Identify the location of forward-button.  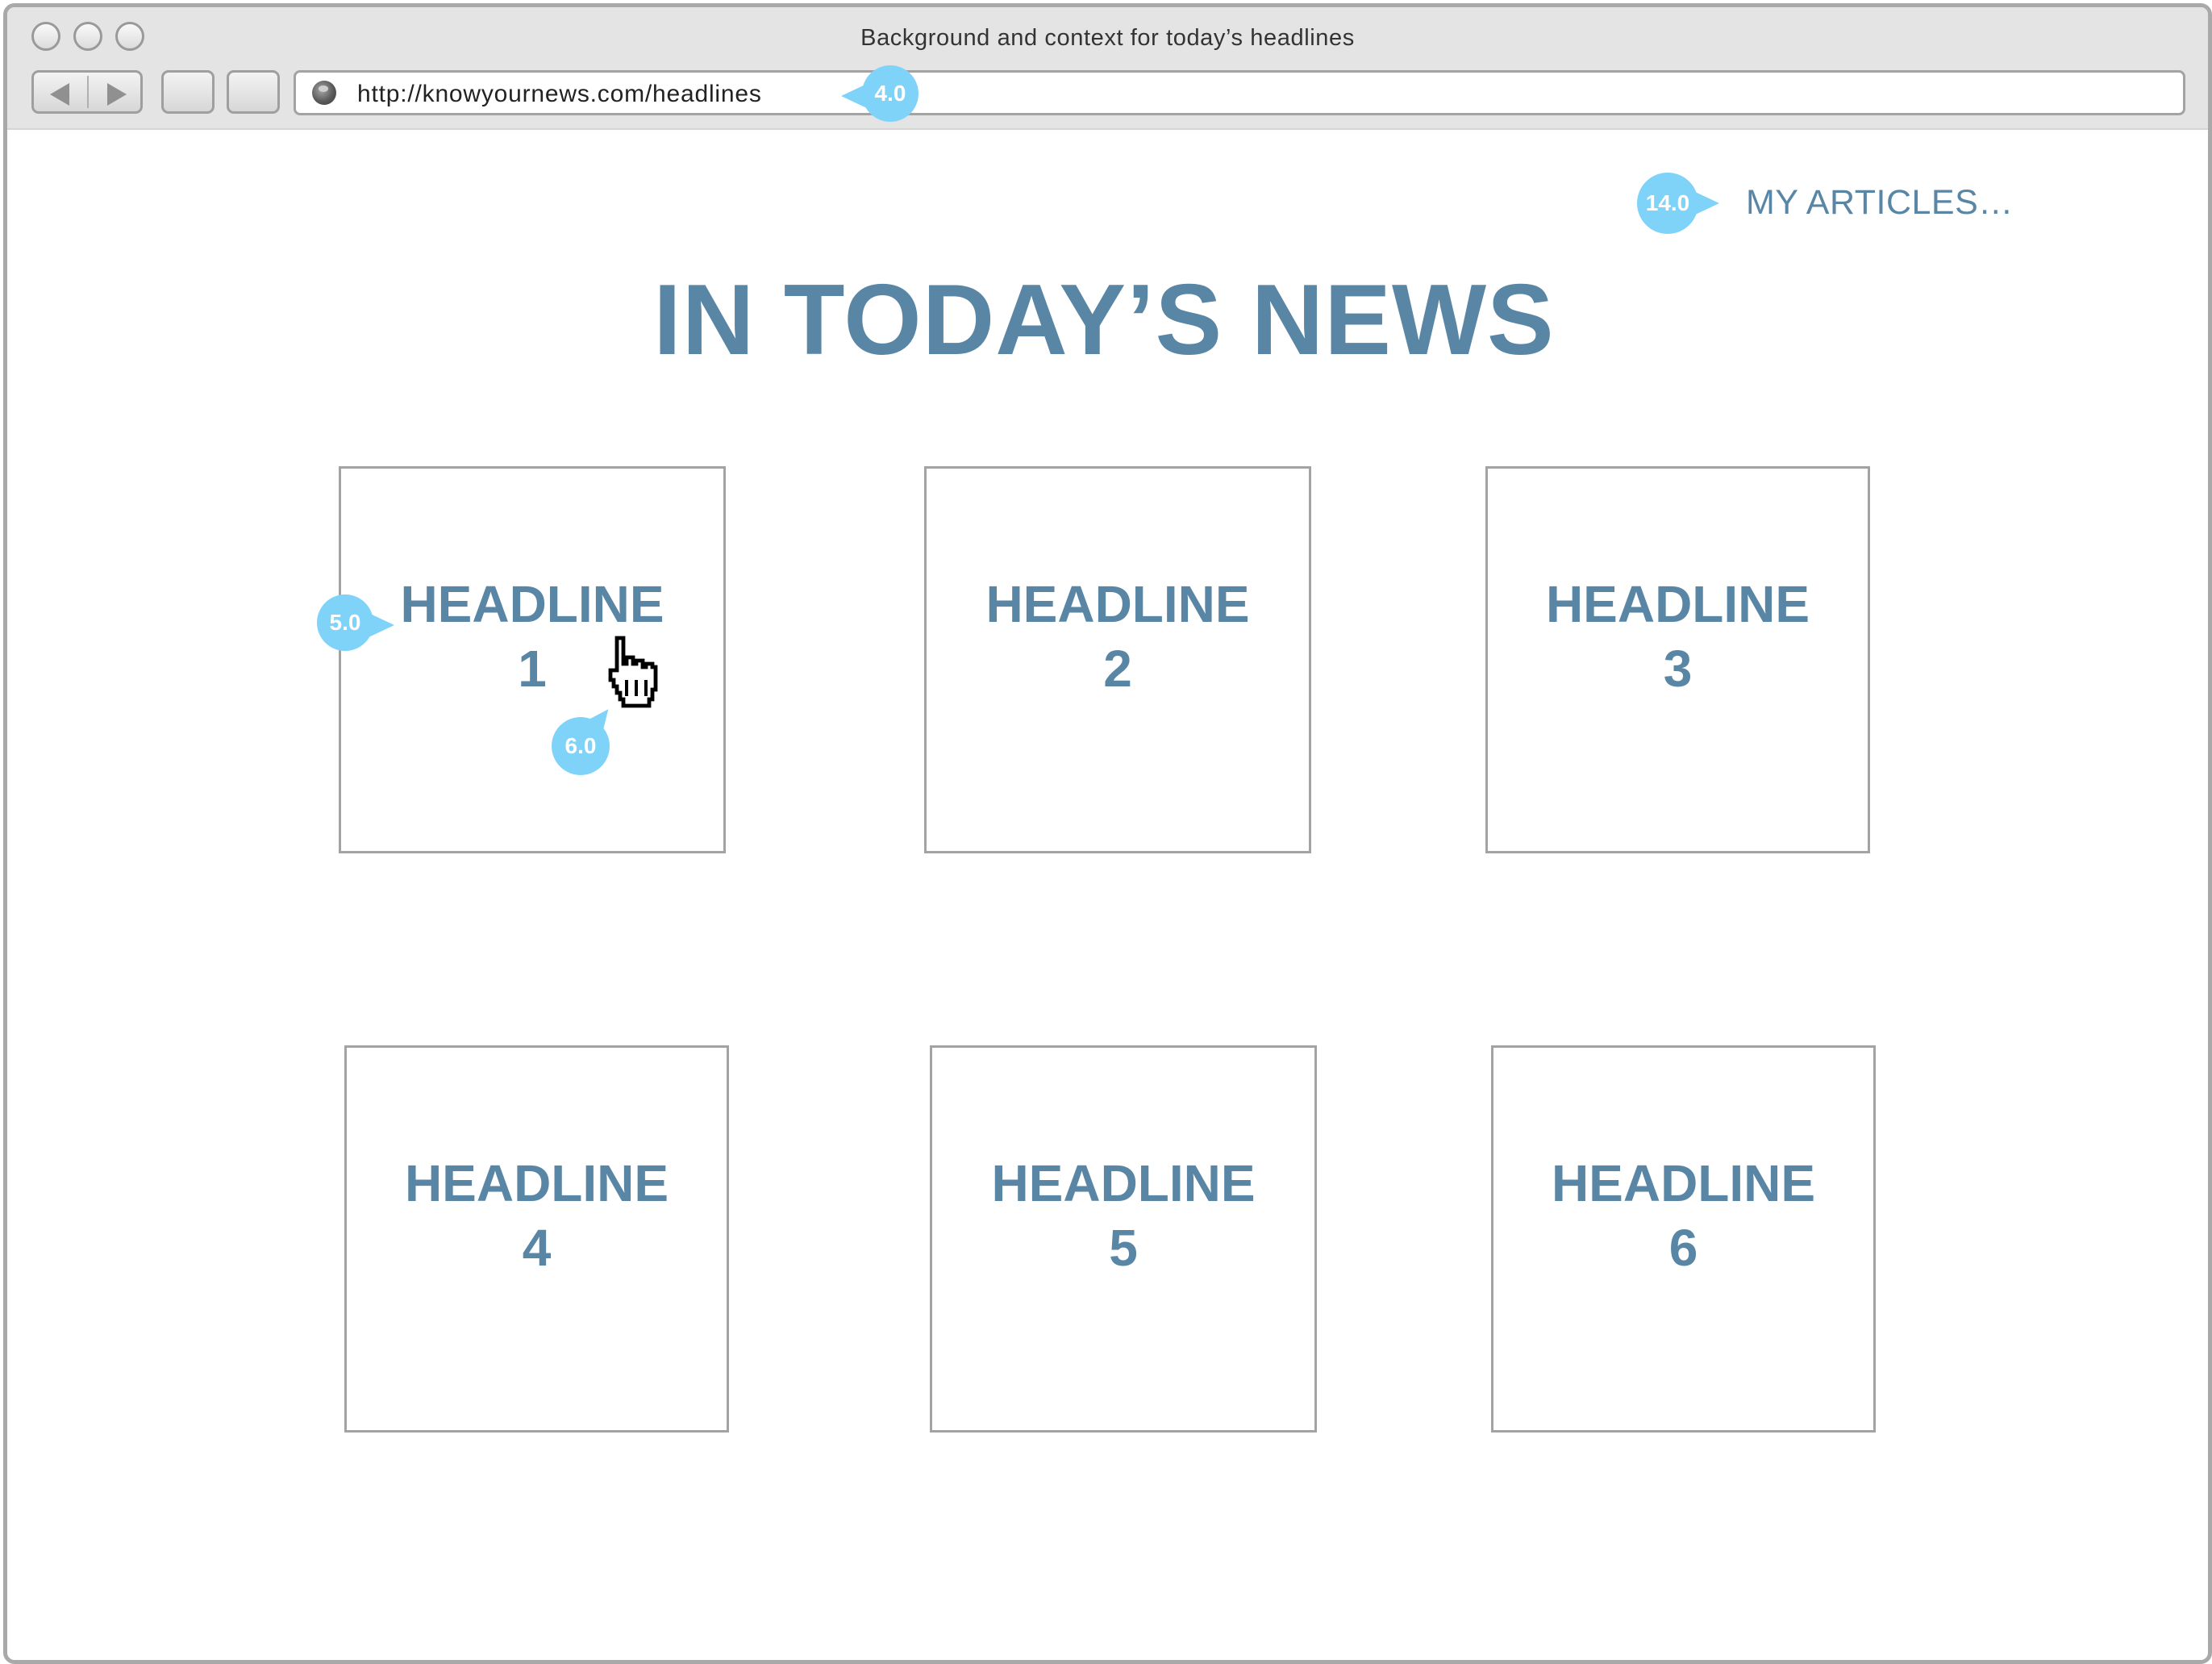
(116, 92).